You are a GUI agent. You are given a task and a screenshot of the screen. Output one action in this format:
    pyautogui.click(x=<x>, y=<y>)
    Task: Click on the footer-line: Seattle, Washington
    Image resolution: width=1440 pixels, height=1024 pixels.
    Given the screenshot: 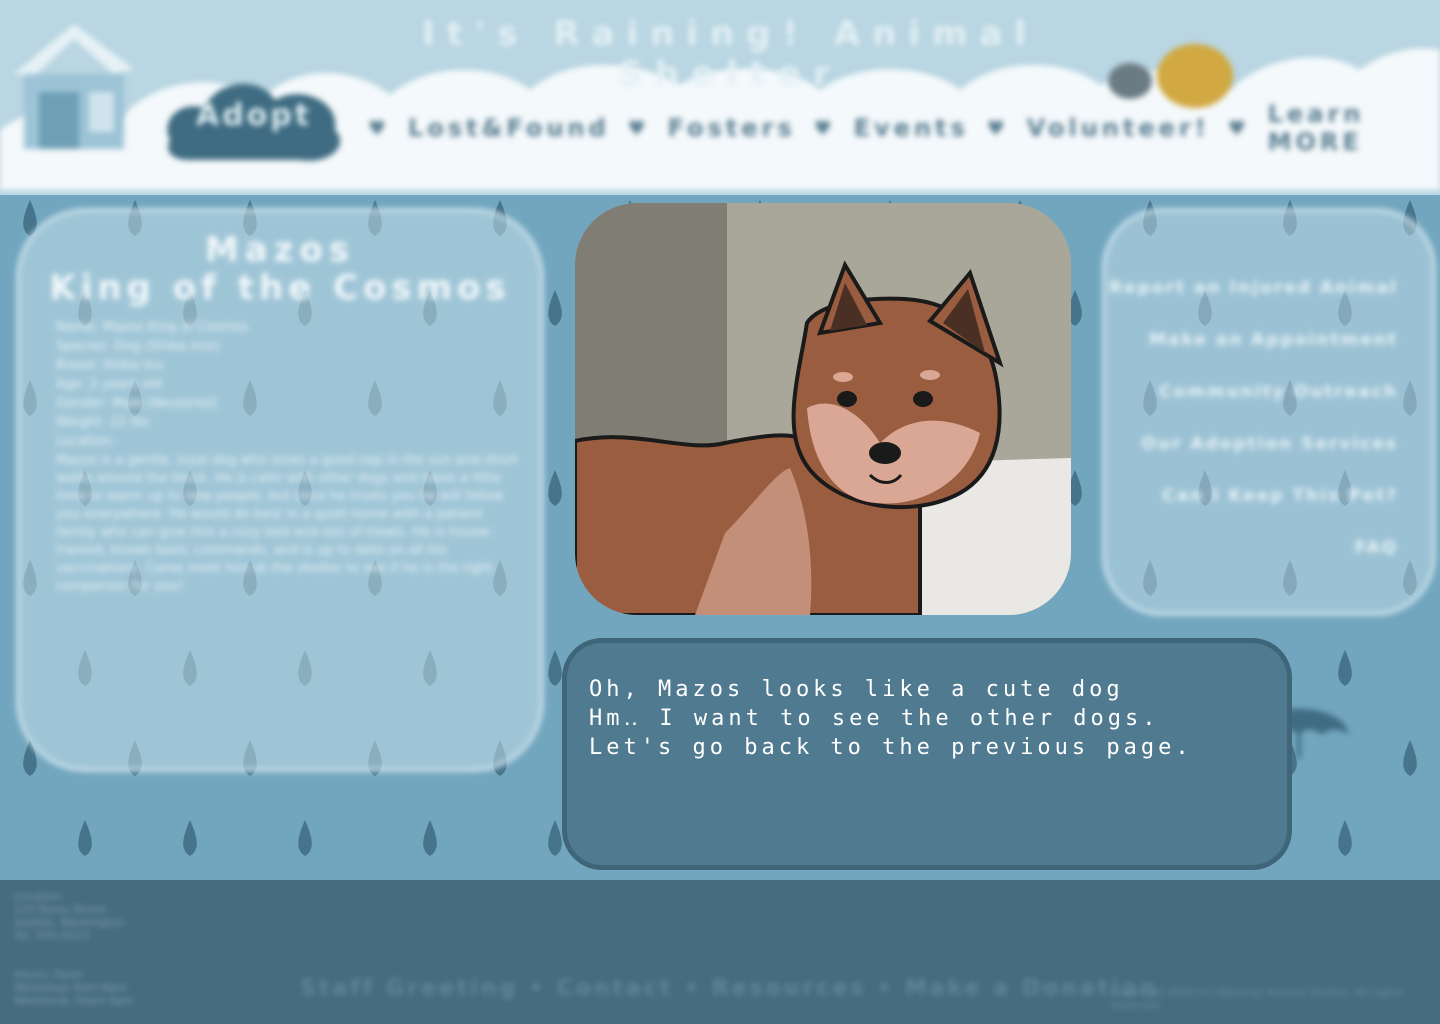 What is the action you would take?
    pyautogui.click(x=69, y=922)
    